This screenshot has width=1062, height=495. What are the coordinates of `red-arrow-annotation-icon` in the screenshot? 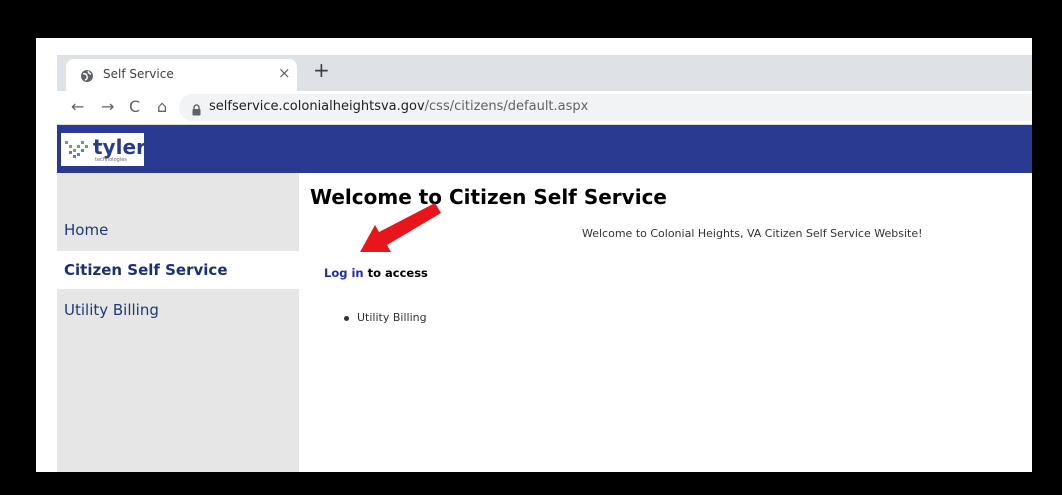 It's located at (400, 227).